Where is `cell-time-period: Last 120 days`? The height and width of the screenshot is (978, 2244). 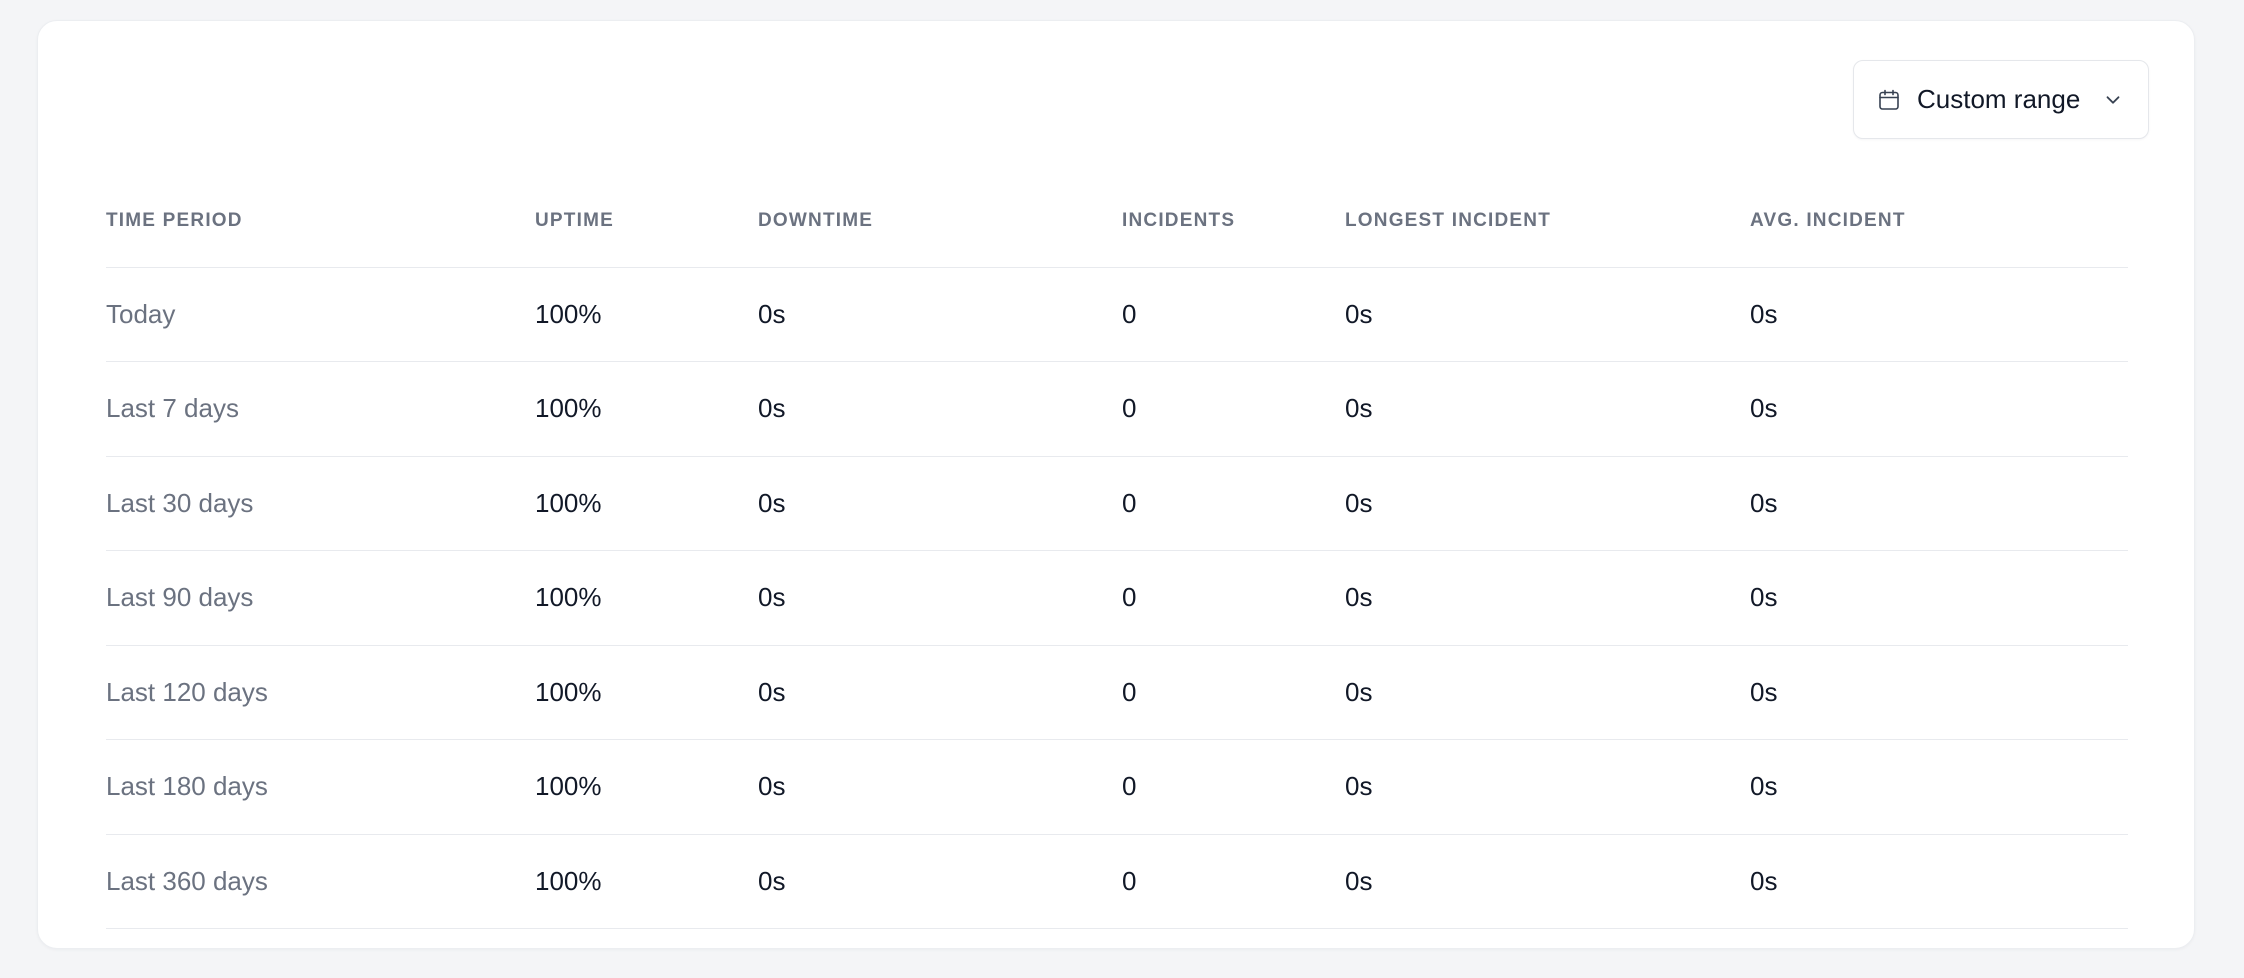 cell-time-period: Last 120 days is located at coordinates (320, 692).